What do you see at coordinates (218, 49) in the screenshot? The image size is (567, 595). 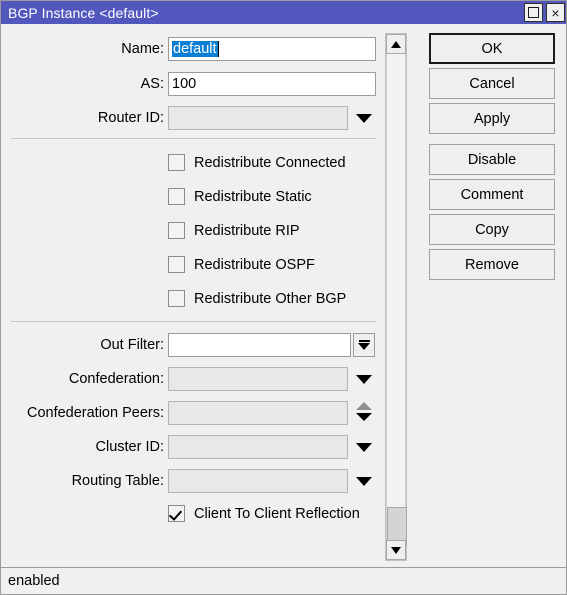 I see `text-caret` at bounding box center [218, 49].